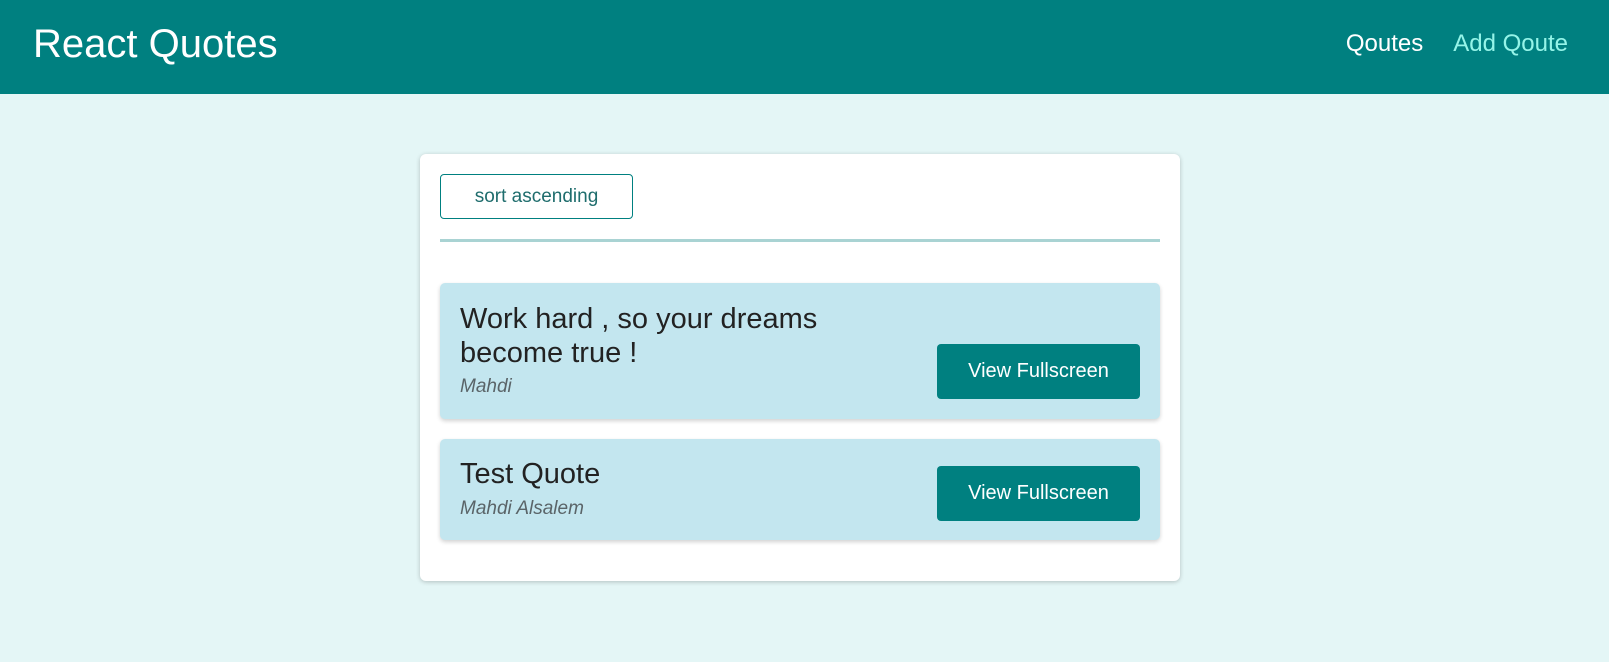  I want to click on nav-link-add-quote: Add Qoute, so click(1510, 44).